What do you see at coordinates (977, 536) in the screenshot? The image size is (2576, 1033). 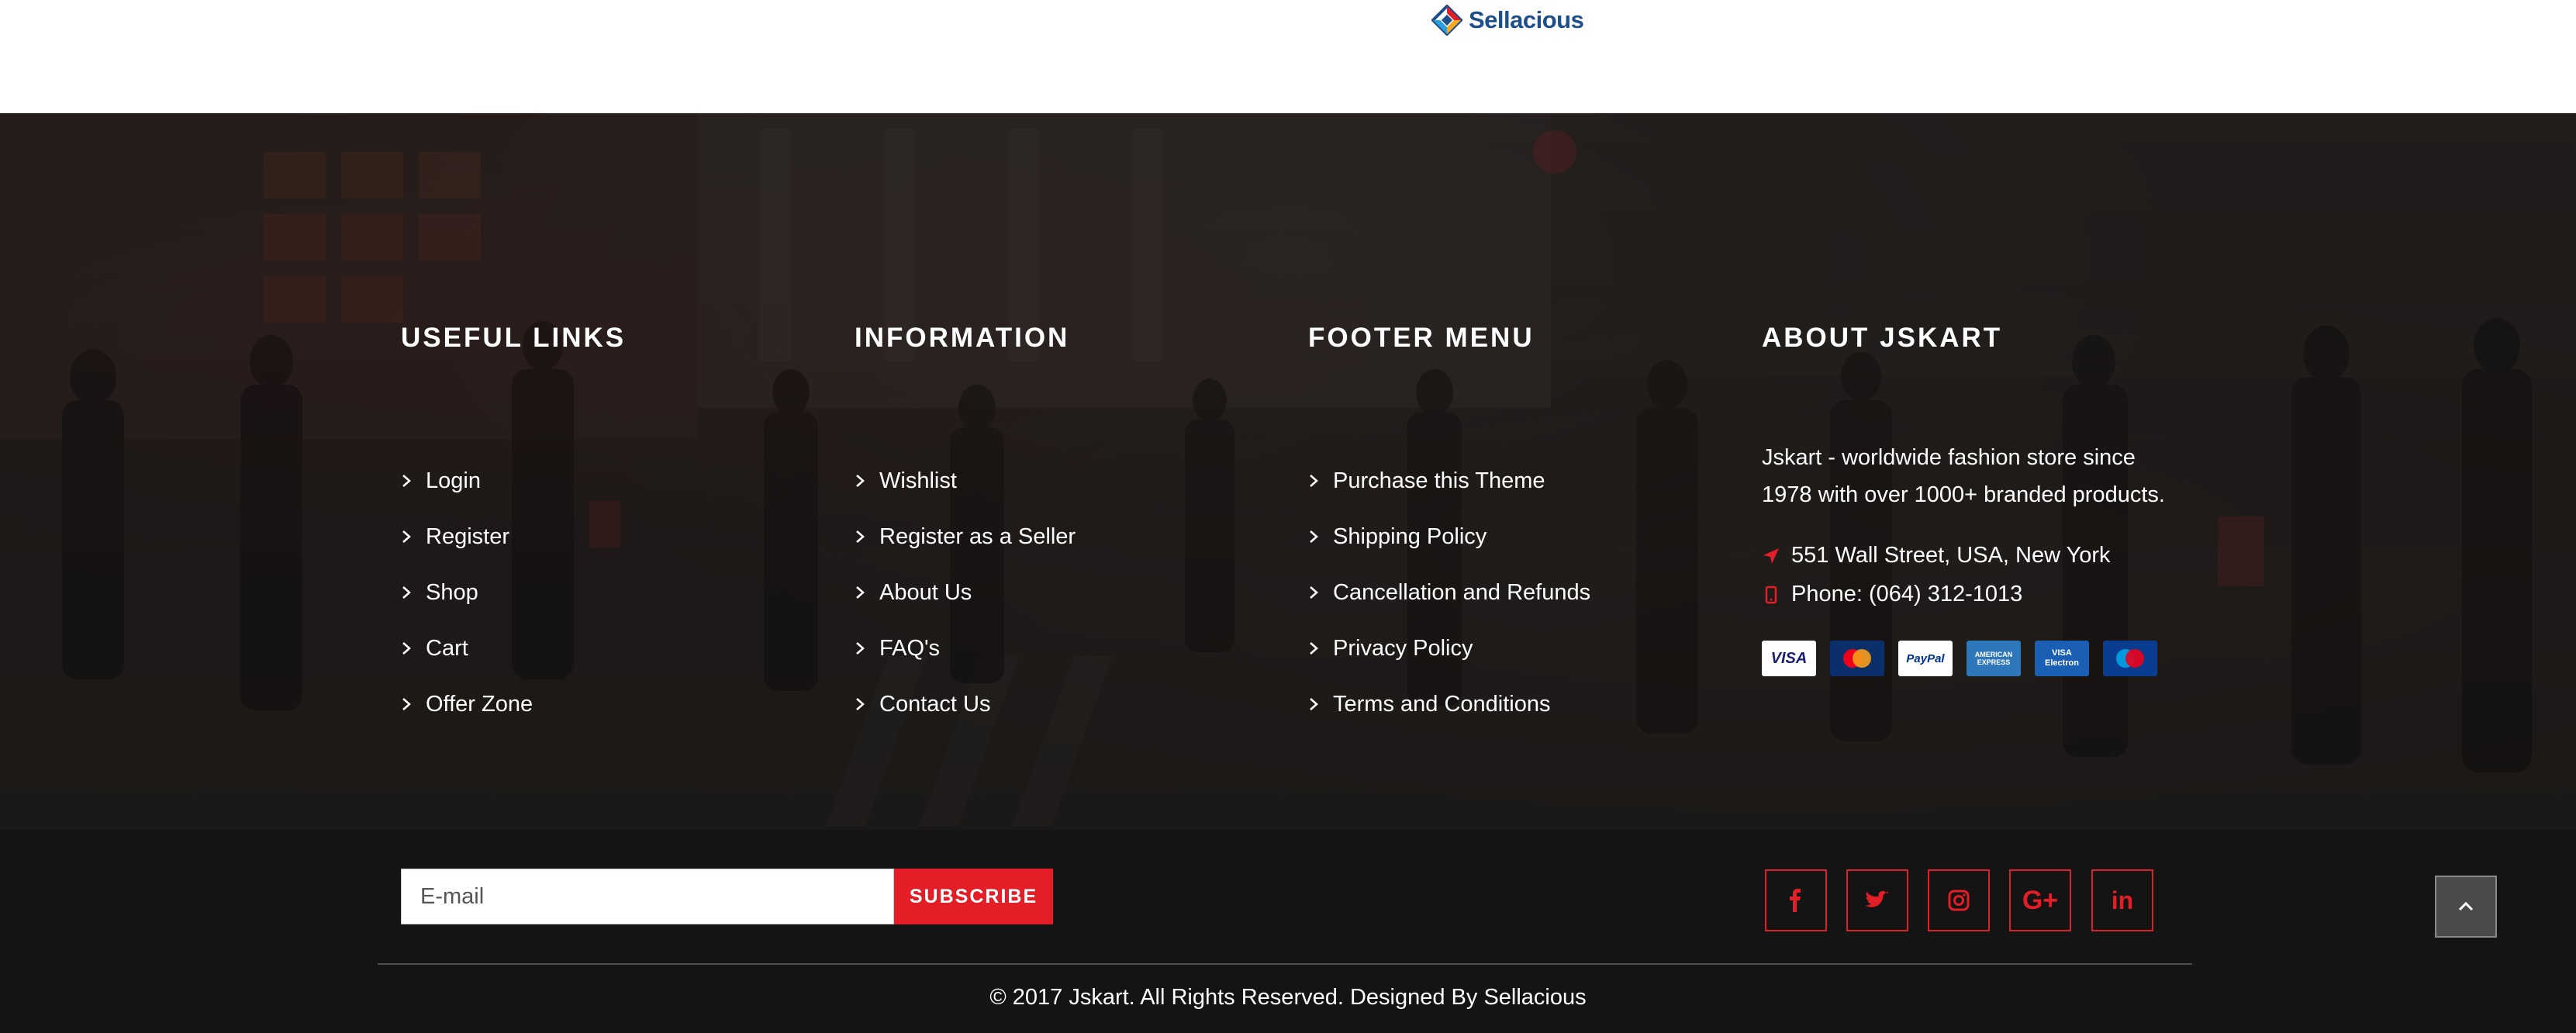 I see `link-label: Register as a Seller` at bounding box center [977, 536].